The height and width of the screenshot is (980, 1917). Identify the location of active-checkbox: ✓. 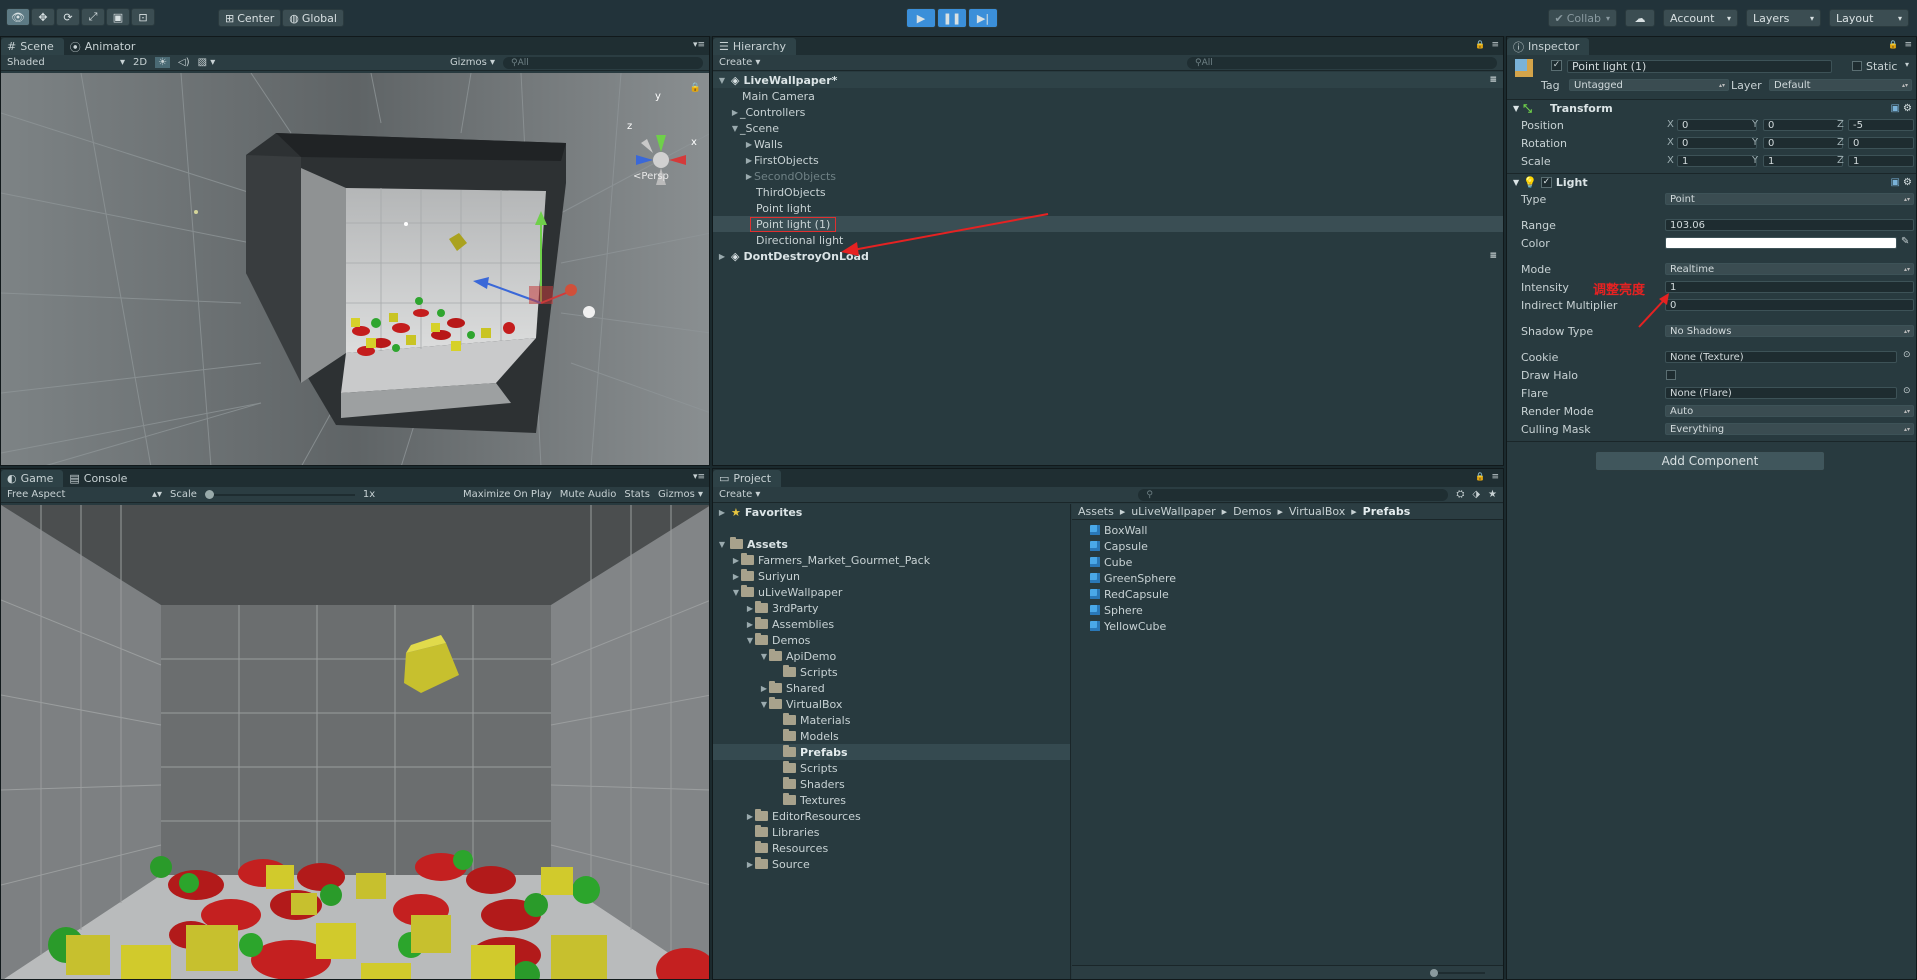
(1556, 65).